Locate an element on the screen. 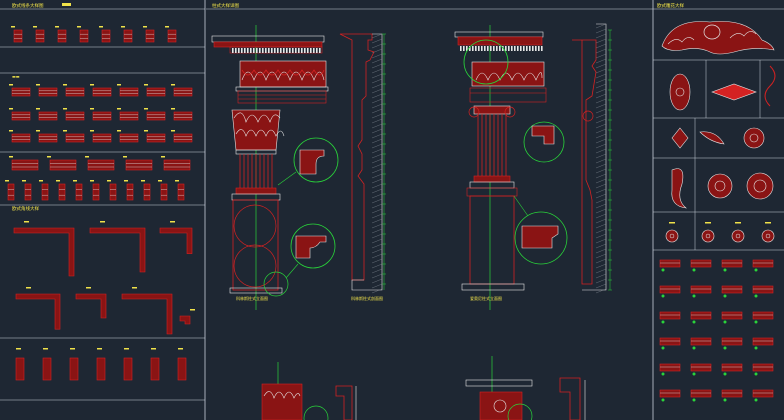 The width and height of the screenshot is (784, 420). title-tag is located at coordinates (66, 4).